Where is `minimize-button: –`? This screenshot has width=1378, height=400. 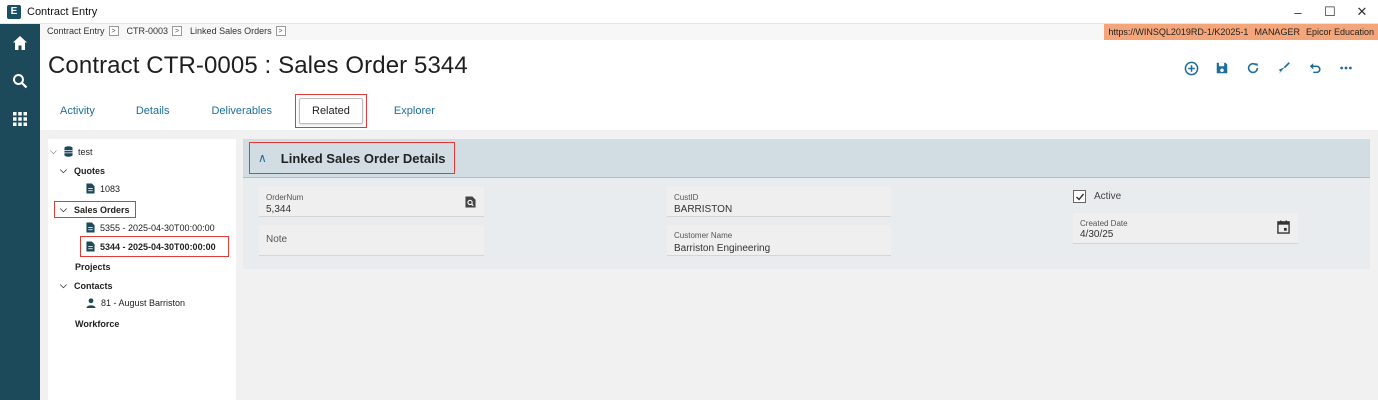 minimize-button: – is located at coordinates (1298, 12).